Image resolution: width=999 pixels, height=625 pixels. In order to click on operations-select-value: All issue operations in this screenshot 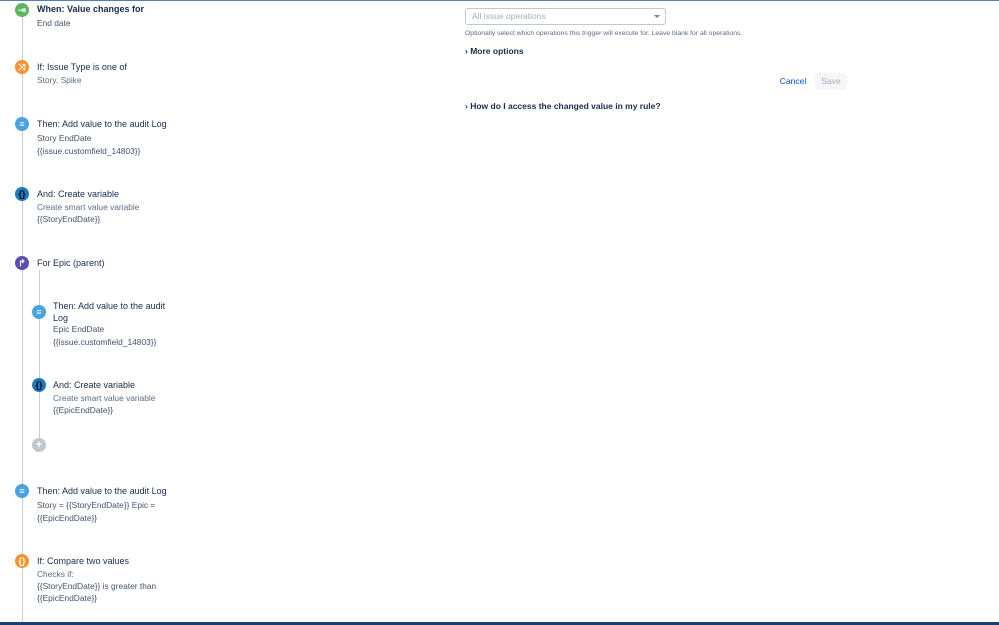, I will do `click(509, 16)`.